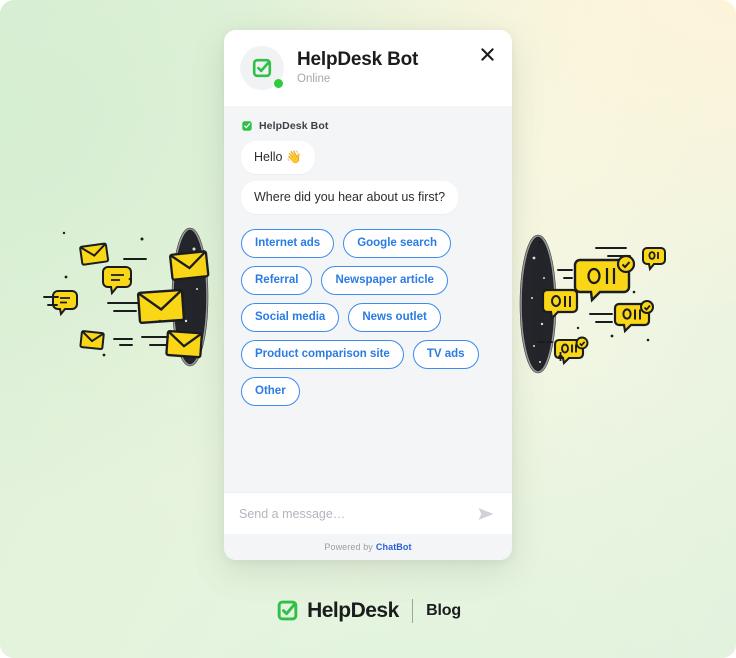 The height and width of the screenshot is (658, 736). I want to click on blog-link: Blog, so click(443, 611).